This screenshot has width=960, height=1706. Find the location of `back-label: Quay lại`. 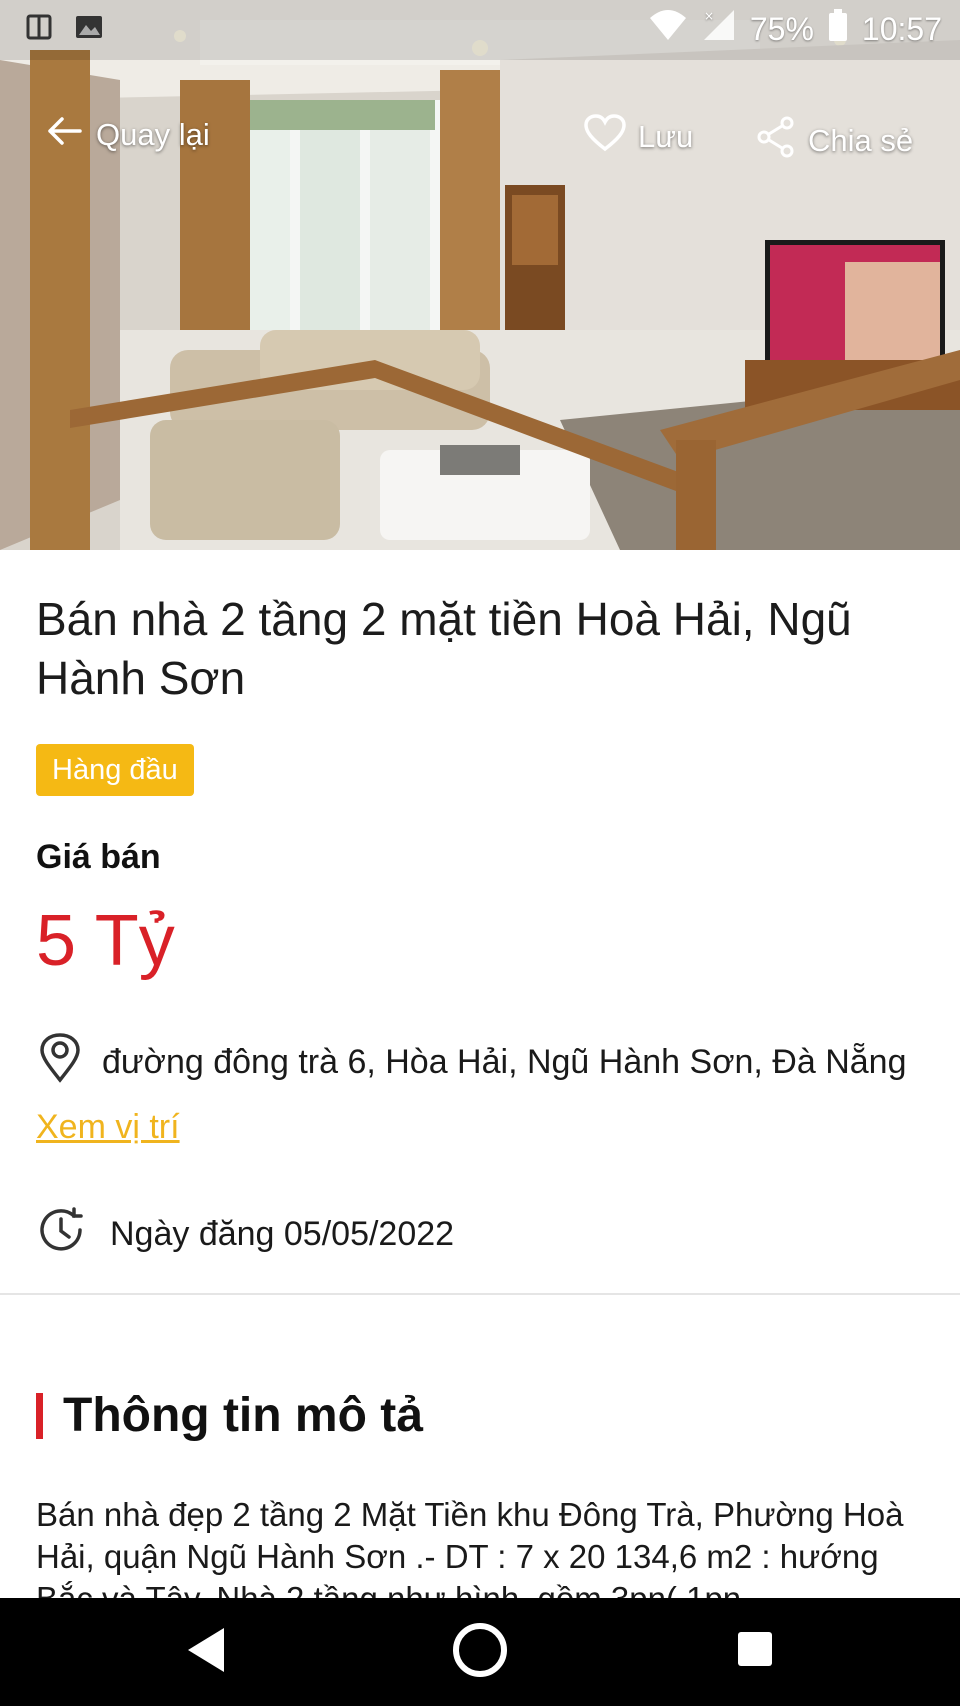

back-label: Quay lại is located at coordinates (153, 134).